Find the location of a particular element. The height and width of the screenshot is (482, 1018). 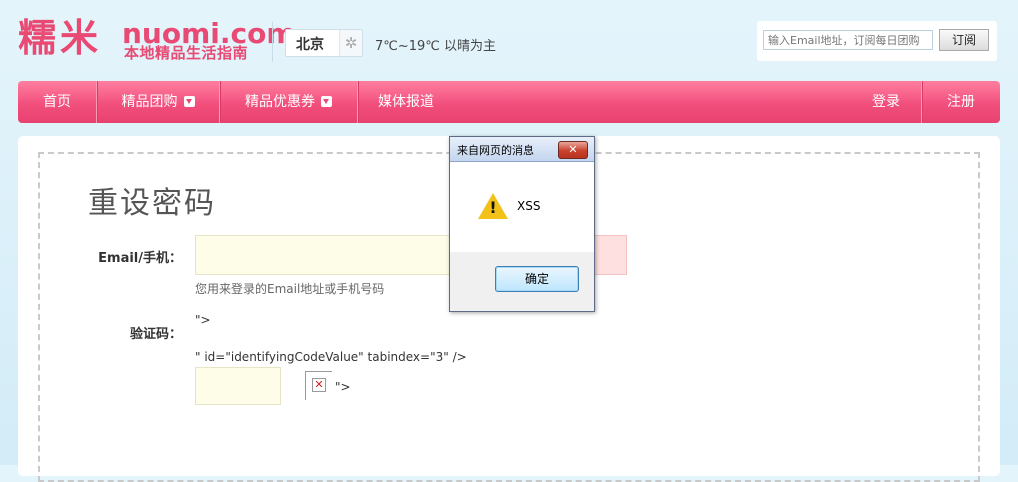

close-icon: ✕ is located at coordinates (573, 149).